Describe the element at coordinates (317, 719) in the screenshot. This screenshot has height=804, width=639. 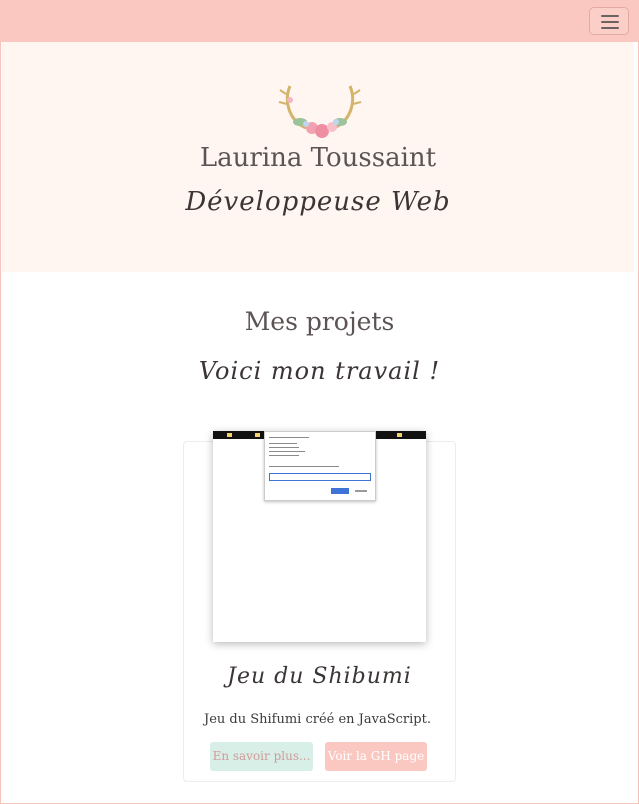
I see `card-description: Jeu du Shifumi créé en JavaScript.` at that location.